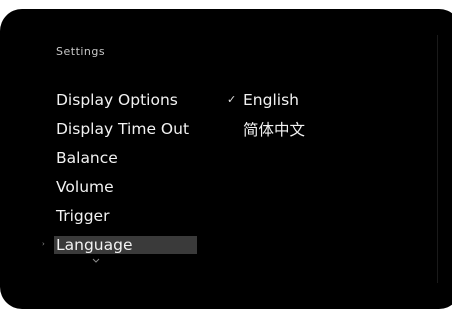 The width and height of the screenshot is (452, 309). I want to click on option-label: 简体中文, so click(274, 129).